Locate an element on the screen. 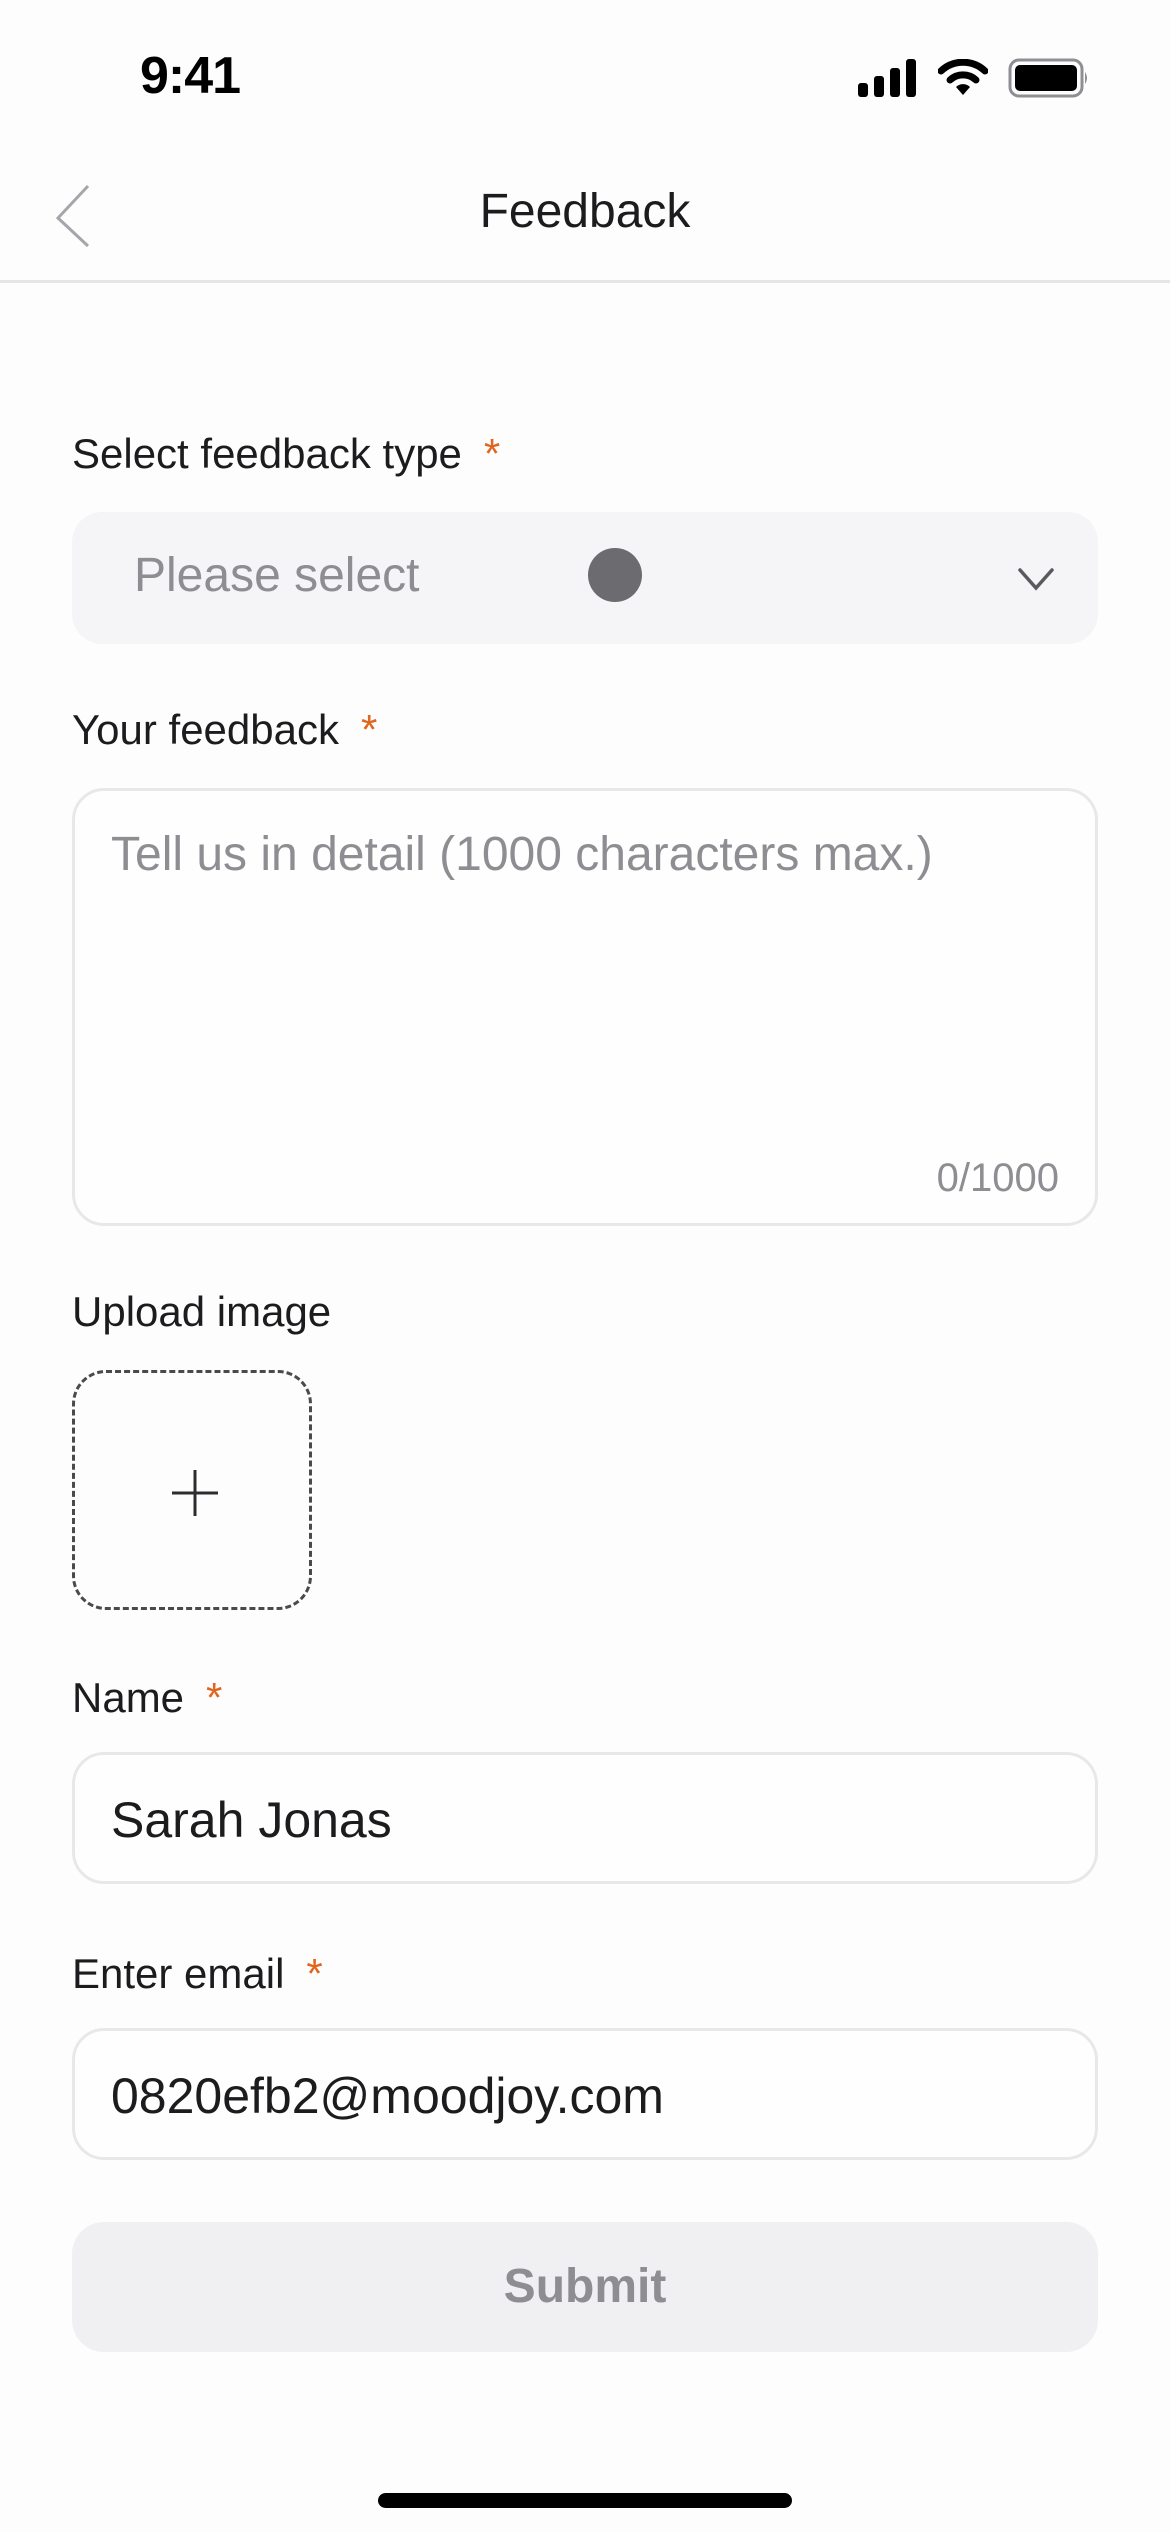 The image size is (1170, 2532). chevron-down-icon is located at coordinates (1036, 579).